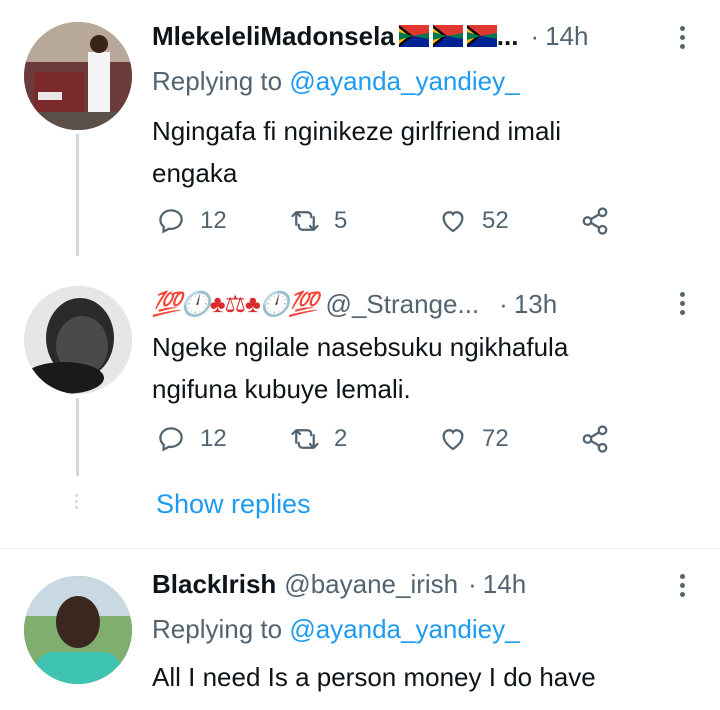 This screenshot has height=710, width=720. What do you see at coordinates (235, 304) in the screenshot?
I see `display-name: 💯🕛♣⚖♣🕛💯` at bounding box center [235, 304].